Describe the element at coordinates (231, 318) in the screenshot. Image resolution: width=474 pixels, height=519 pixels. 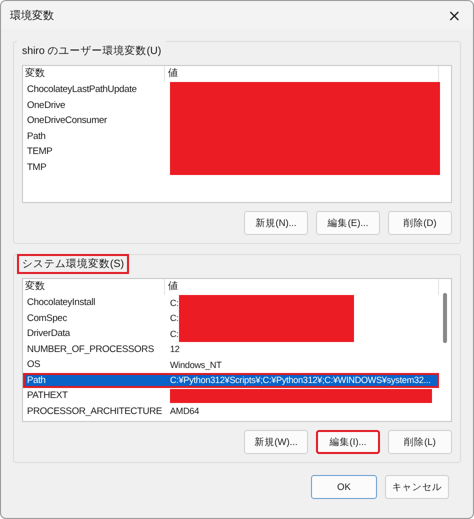
I see `table-row: ComSpec C:` at that location.